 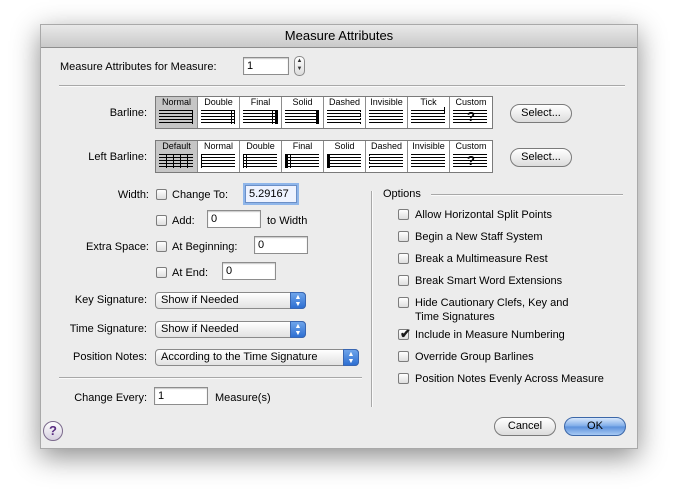 I want to click on divider-top, so click(x=342, y=86).